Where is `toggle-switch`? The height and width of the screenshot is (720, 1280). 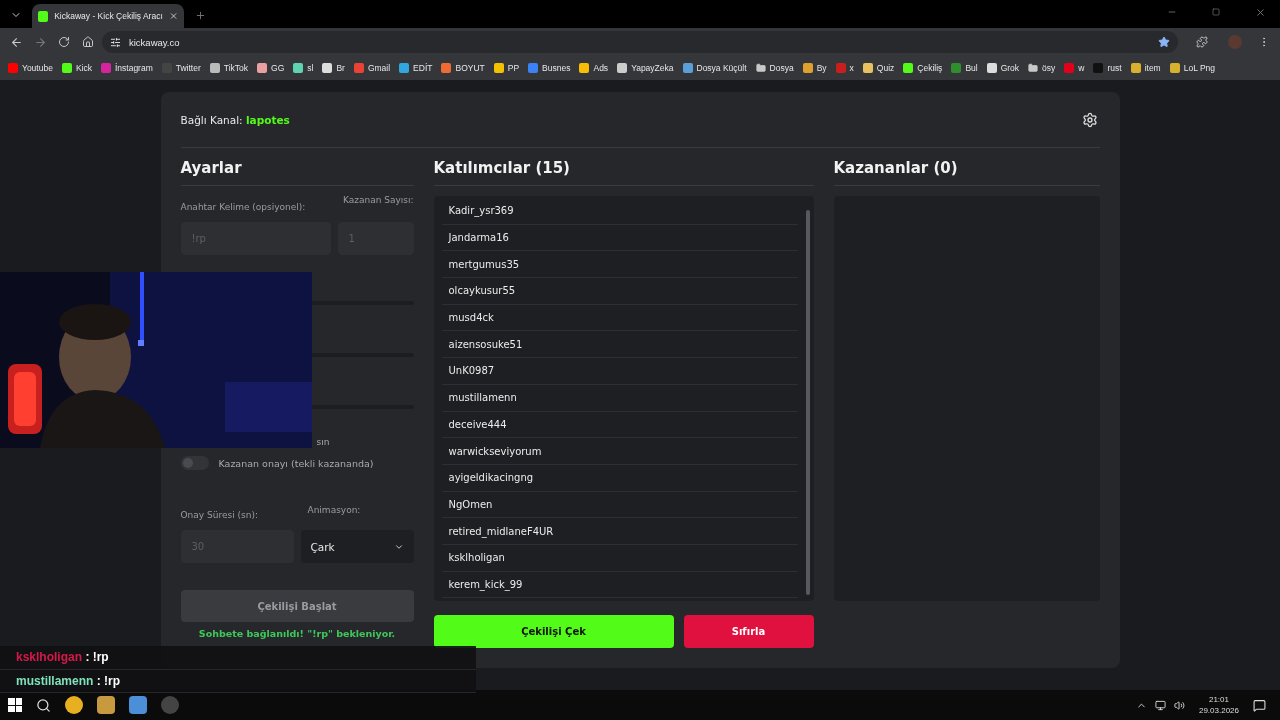
toggle-switch is located at coordinates (194, 463).